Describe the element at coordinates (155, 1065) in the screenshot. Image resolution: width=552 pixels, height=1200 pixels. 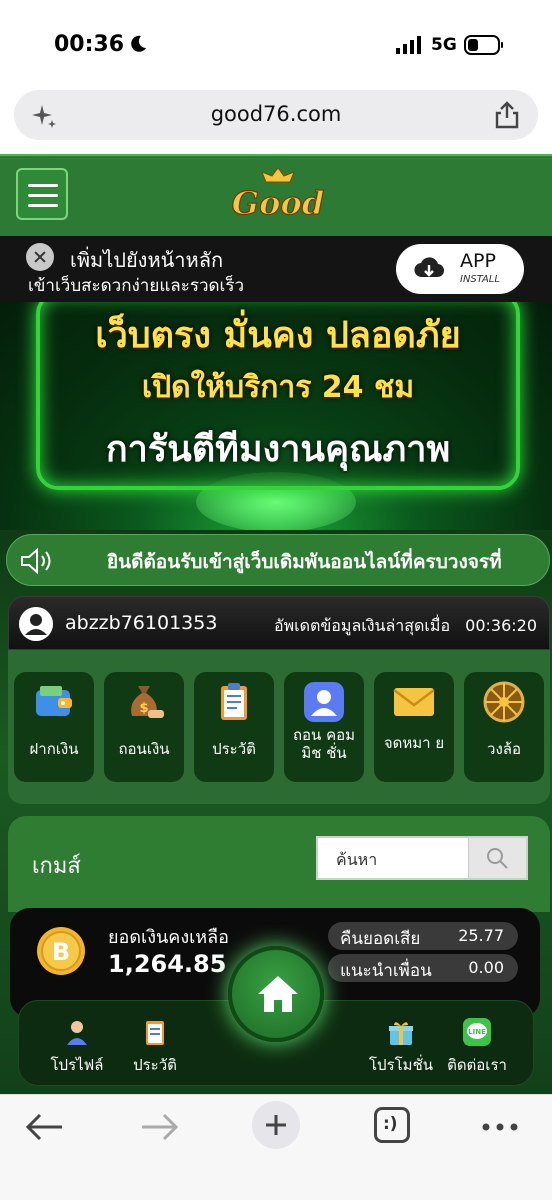
I see `nav-history-label: ประวัติ` at that location.